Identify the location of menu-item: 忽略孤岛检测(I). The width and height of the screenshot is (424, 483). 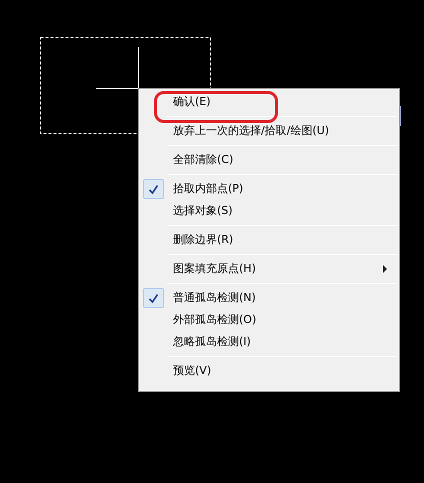
(269, 342).